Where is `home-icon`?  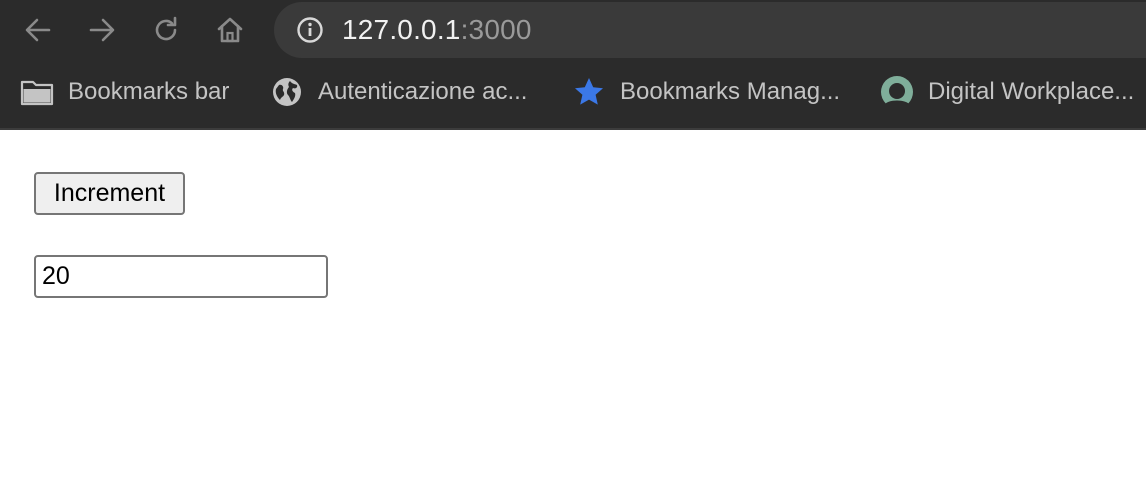
home-icon is located at coordinates (230, 30).